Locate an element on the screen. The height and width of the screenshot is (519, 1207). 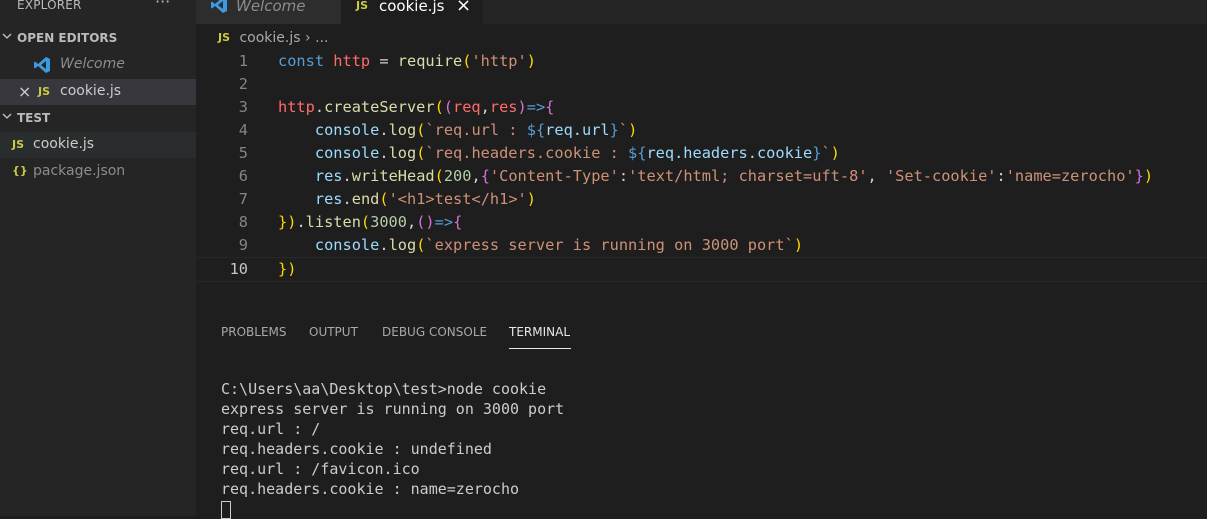
line-number: 9 is located at coordinates (243, 245).